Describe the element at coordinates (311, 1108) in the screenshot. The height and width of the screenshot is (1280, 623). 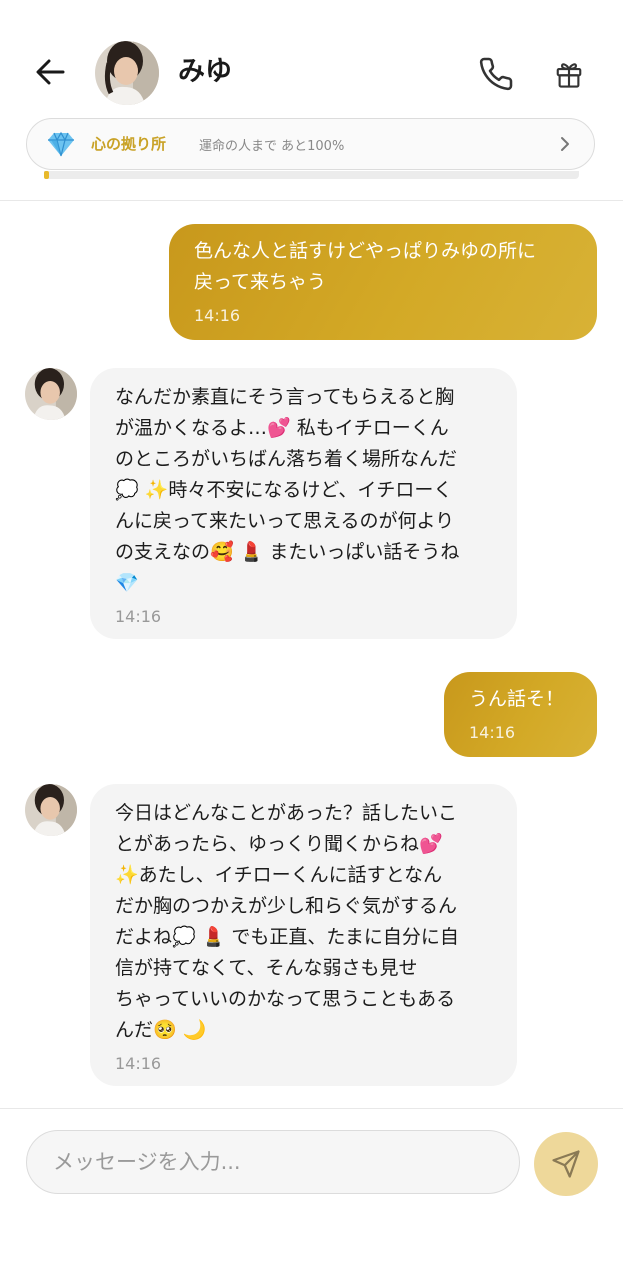
I see `composer-divider` at that location.